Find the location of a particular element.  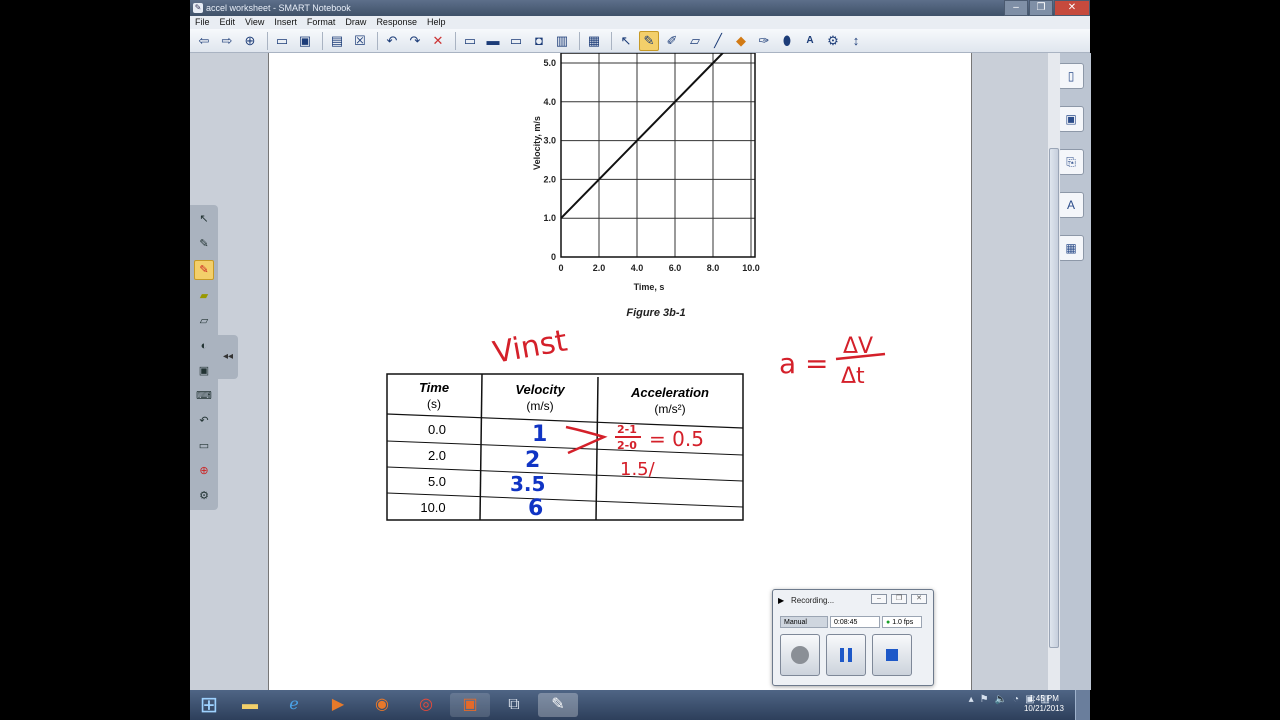

menu-view: View is located at coordinates (254, 22).